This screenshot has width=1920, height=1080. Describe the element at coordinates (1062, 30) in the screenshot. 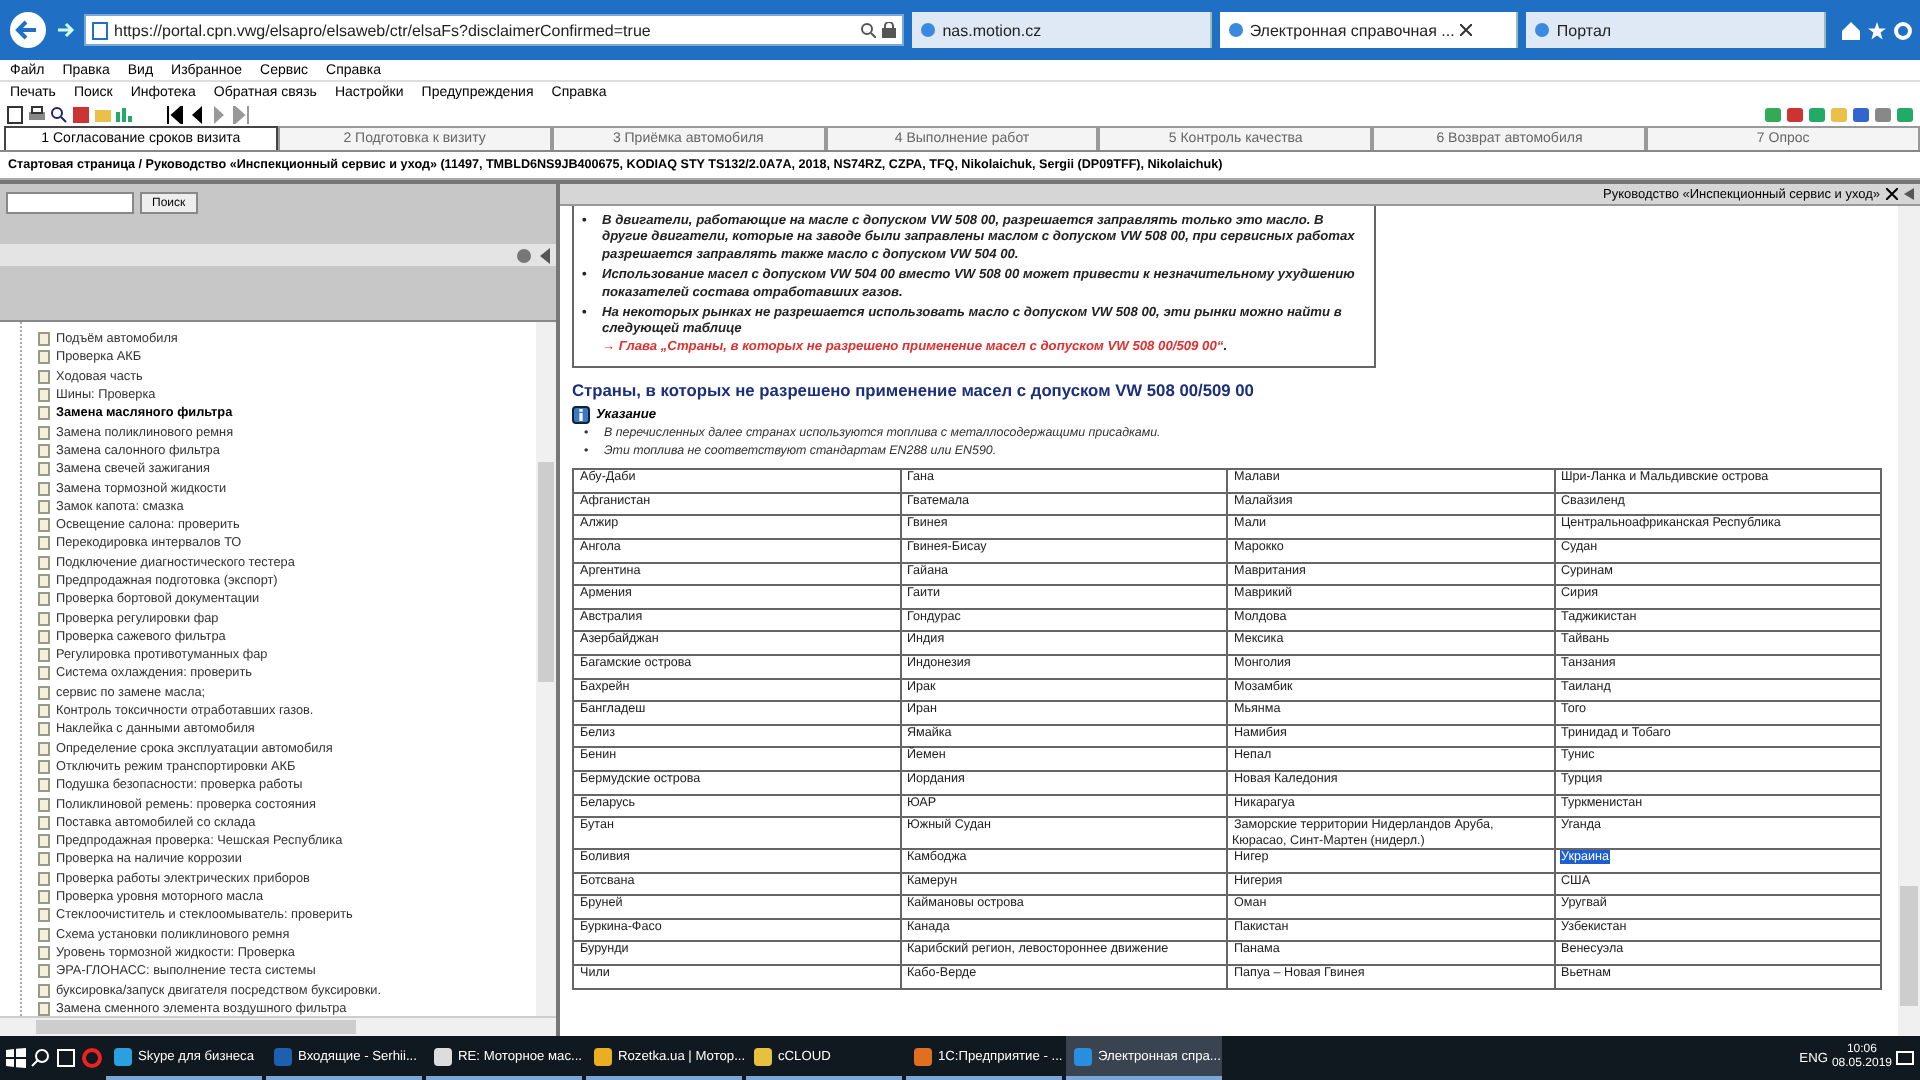

I see `browser-tab: nas.motion.cz` at that location.